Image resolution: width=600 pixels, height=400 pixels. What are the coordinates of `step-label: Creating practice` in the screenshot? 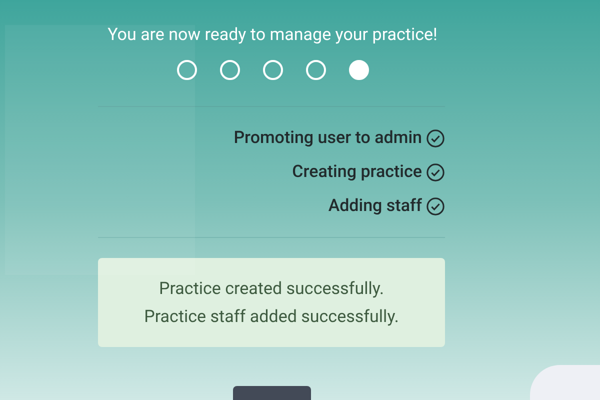 It's located at (357, 172).